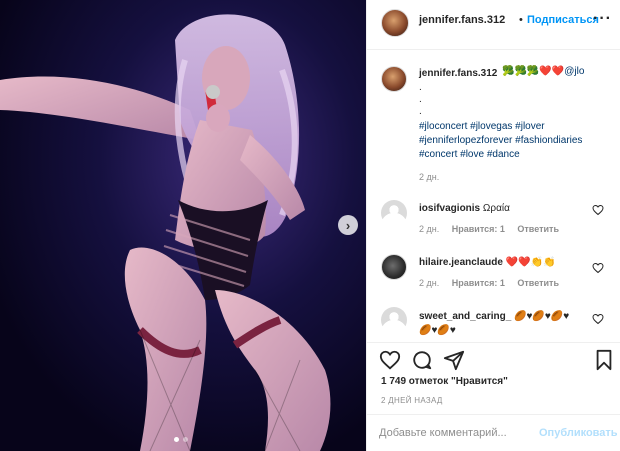 The width and height of the screenshot is (620, 451). I want to click on caption-periods: . . ., so click(420, 99).